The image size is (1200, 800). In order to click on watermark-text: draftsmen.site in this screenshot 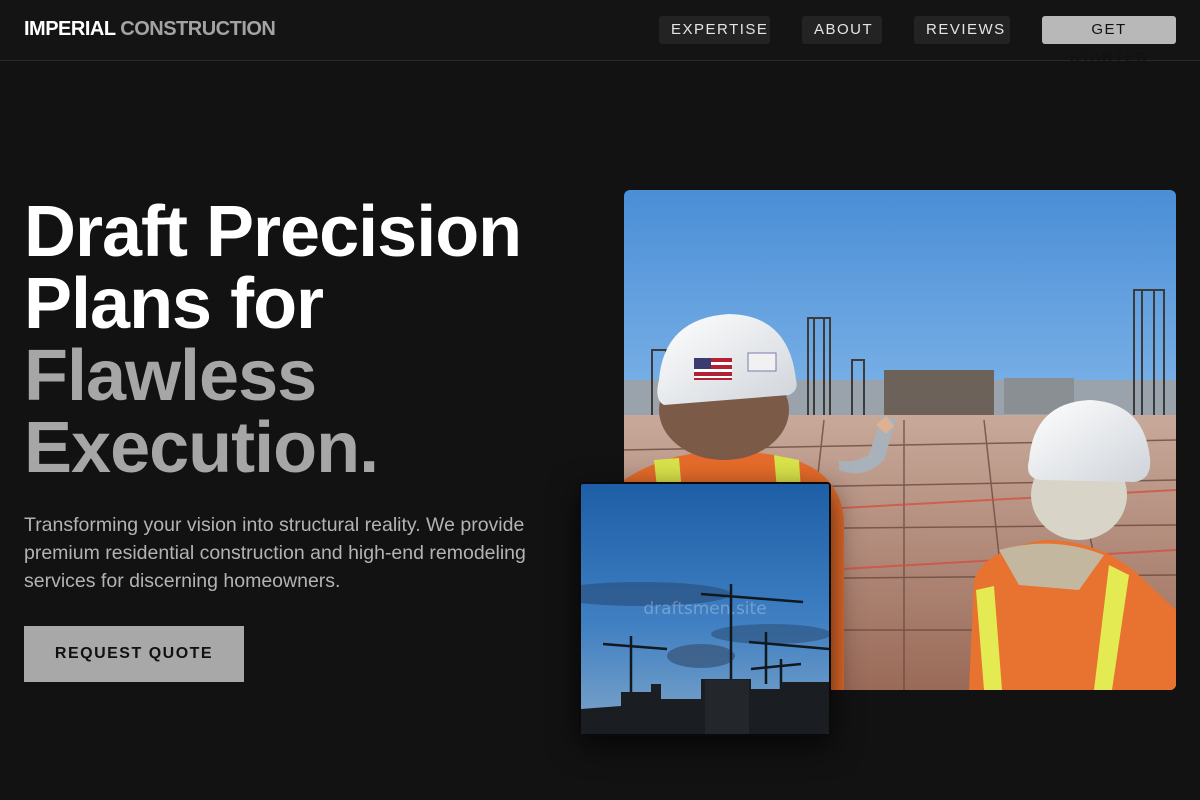, I will do `click(705, 609)`.